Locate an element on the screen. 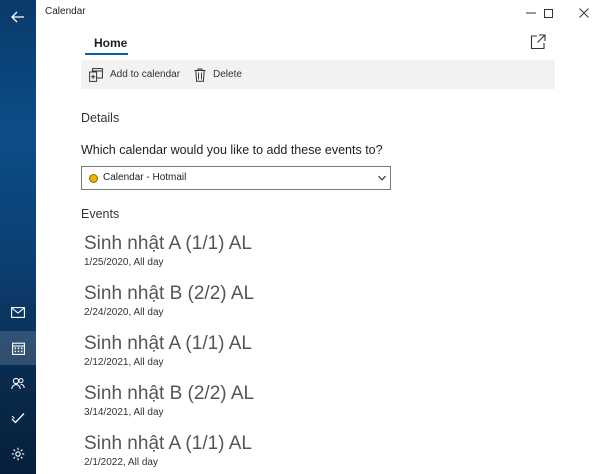 The width and height of the screenshot is (600, 474). title-bar: Calendar is located at coordinates (318, 13).